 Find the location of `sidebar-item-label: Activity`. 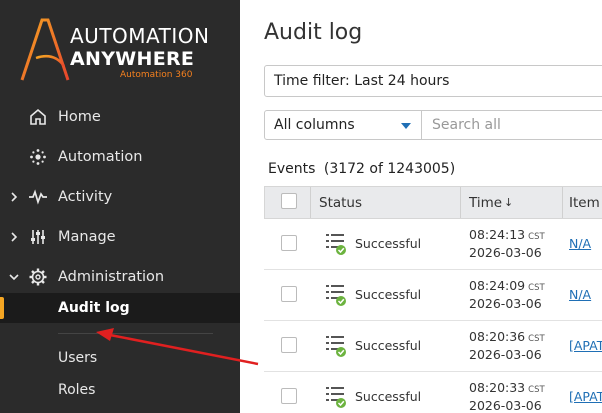

sidebar-item-label: Activity is located at coordinates (85, 197).